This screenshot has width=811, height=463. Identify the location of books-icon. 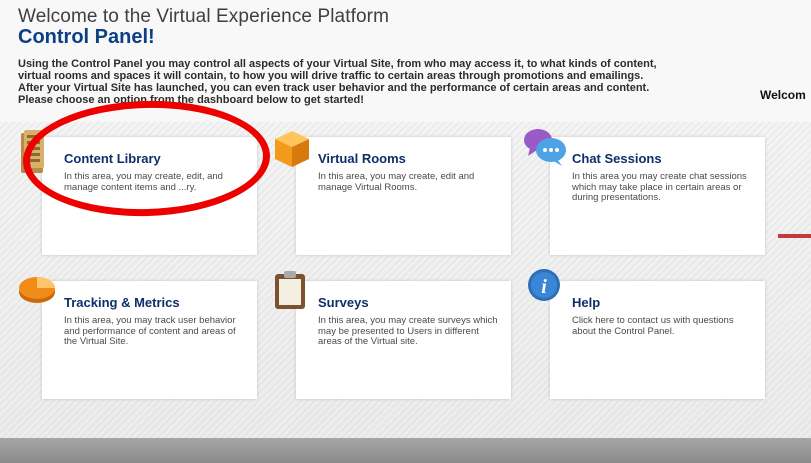
(33, 154).